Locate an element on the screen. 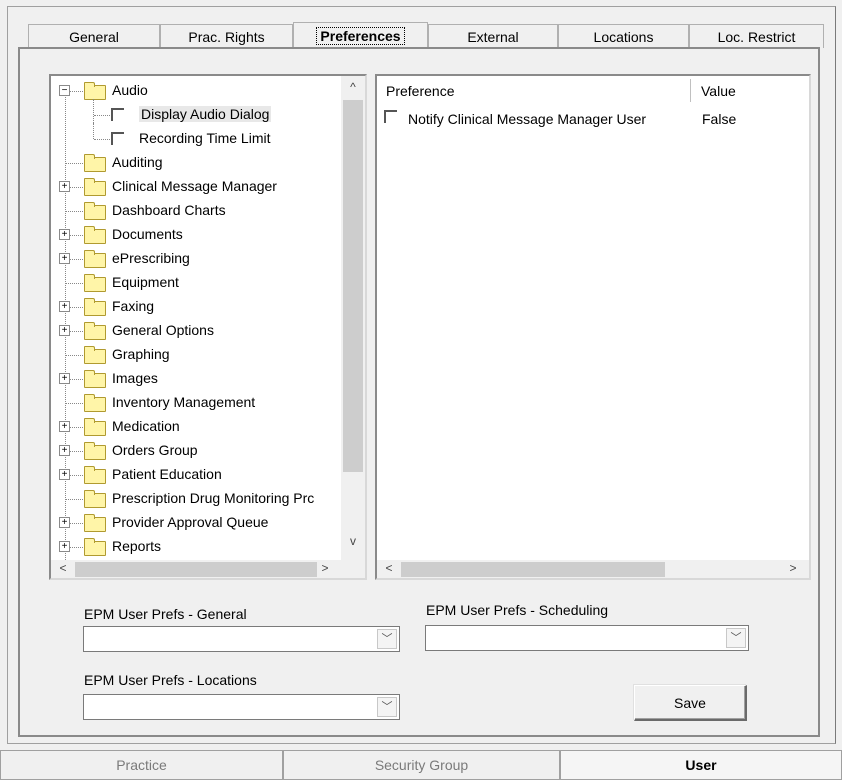 The height and width of the screenshot is (780, 842). tree-item: Auditing is located at coordinates (196, 163).